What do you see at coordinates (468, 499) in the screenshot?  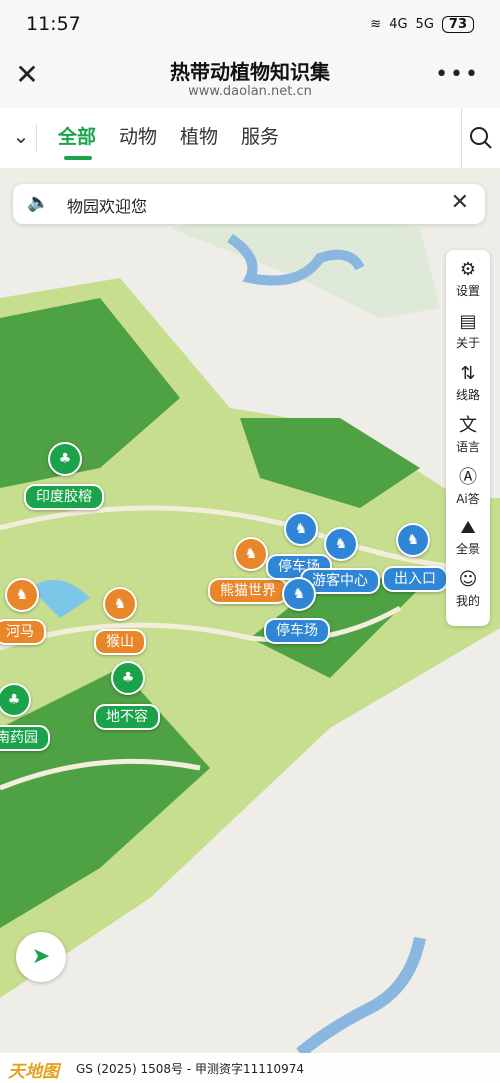 I see `tool-label: Ai答` at bounding box center [468, 499].